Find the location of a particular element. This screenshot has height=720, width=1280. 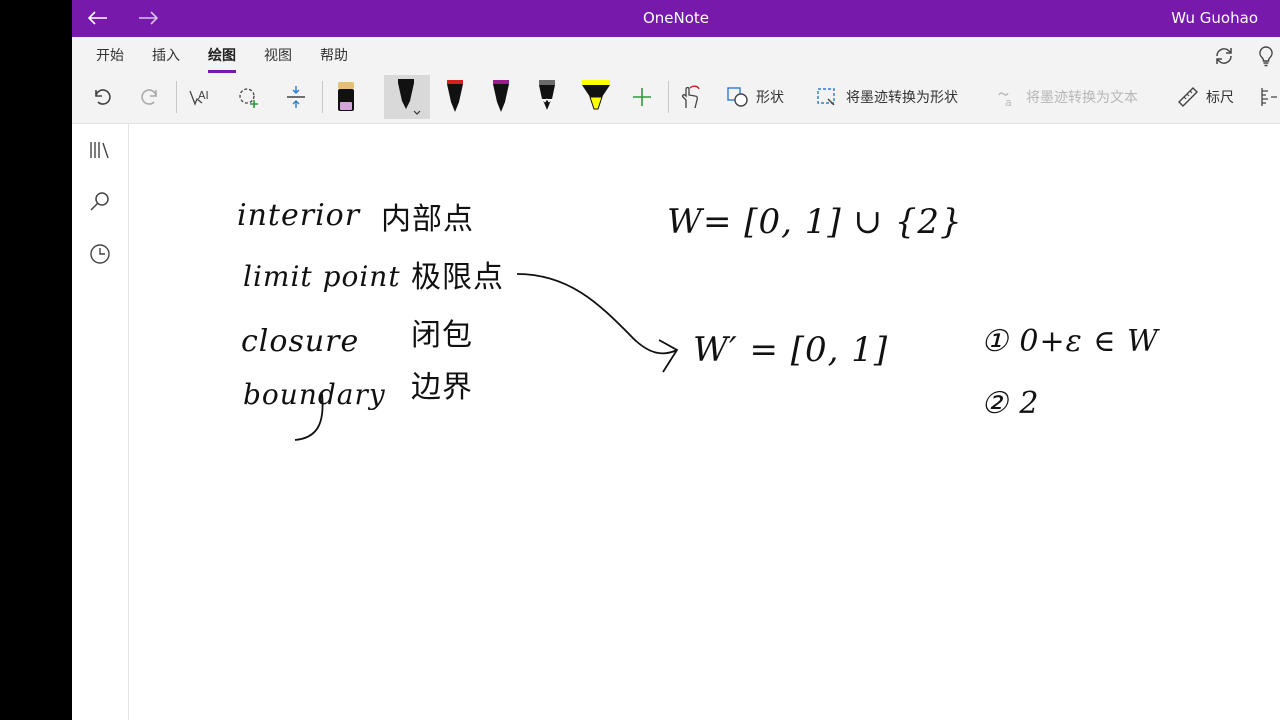

touch-draw-icon is located at coordinates (690, 97).